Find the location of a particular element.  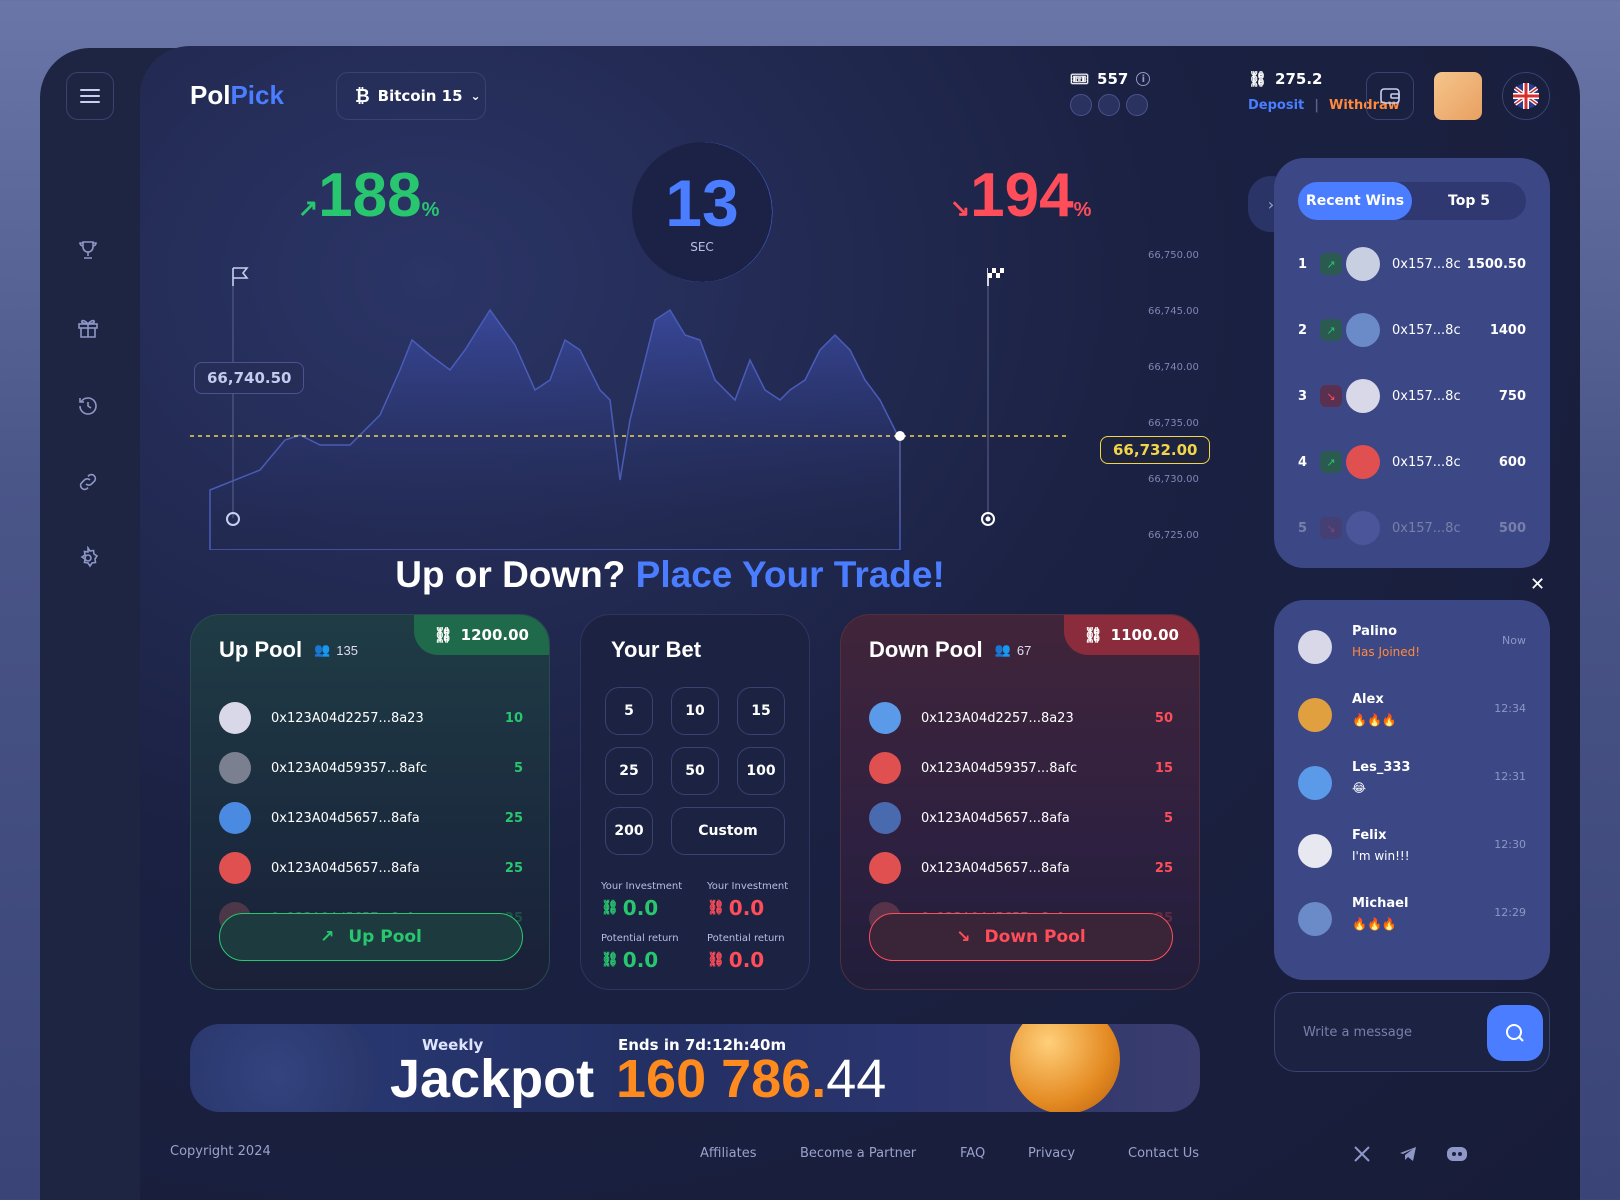

down-pool-button: ↘ Down Pool is located at coordinates (1021, 937).